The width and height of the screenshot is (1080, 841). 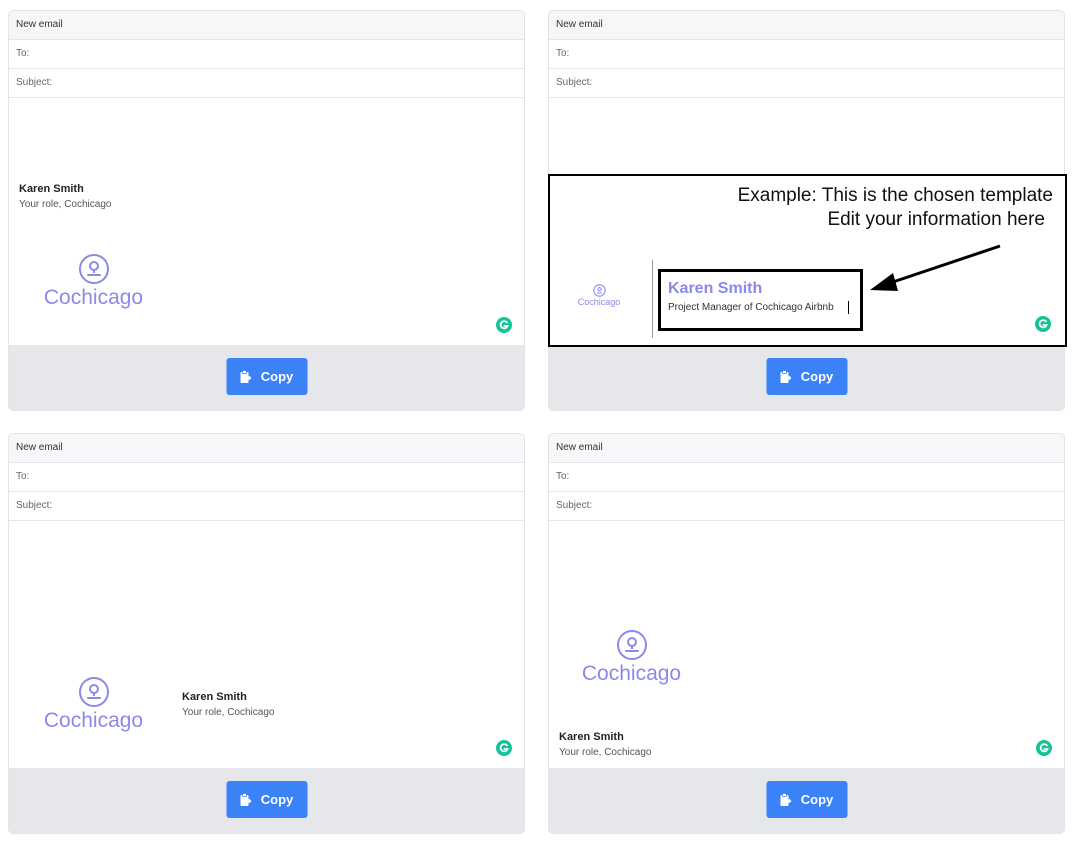 I want to click on arrow-icon, so click(x=935, y=267).